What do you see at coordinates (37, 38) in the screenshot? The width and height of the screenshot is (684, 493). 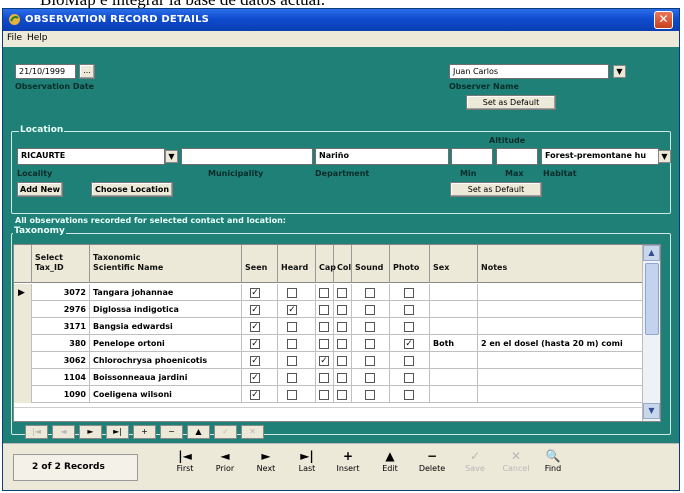 I see `menu-help: Help` at bounding box center [37, 38].